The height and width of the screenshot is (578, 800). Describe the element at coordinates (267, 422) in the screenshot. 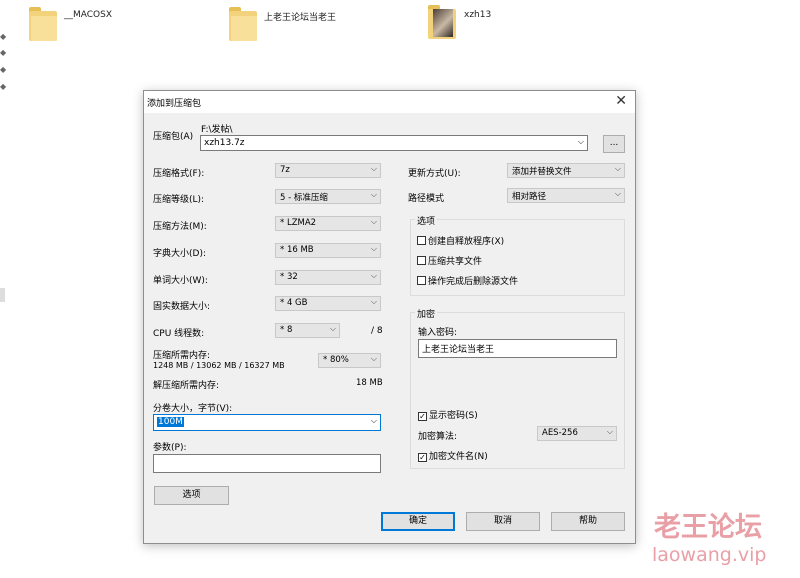

I see `volume-size-input: 100M ⌵` at that location.